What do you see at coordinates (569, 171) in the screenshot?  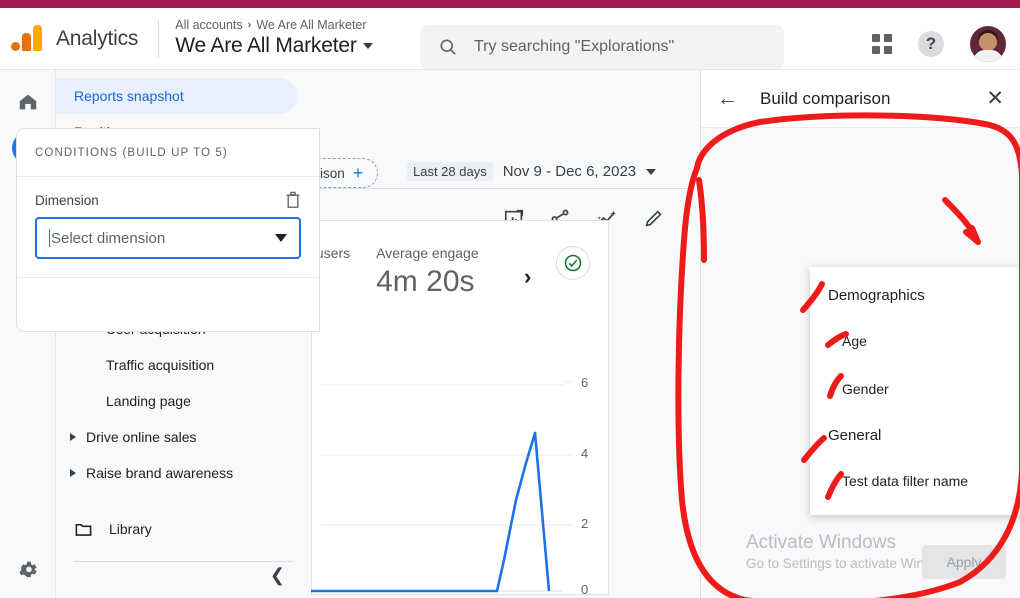 I see `date-range-text: Nov 9 - Dec 6, 2023` at bounding box center [569, 171].